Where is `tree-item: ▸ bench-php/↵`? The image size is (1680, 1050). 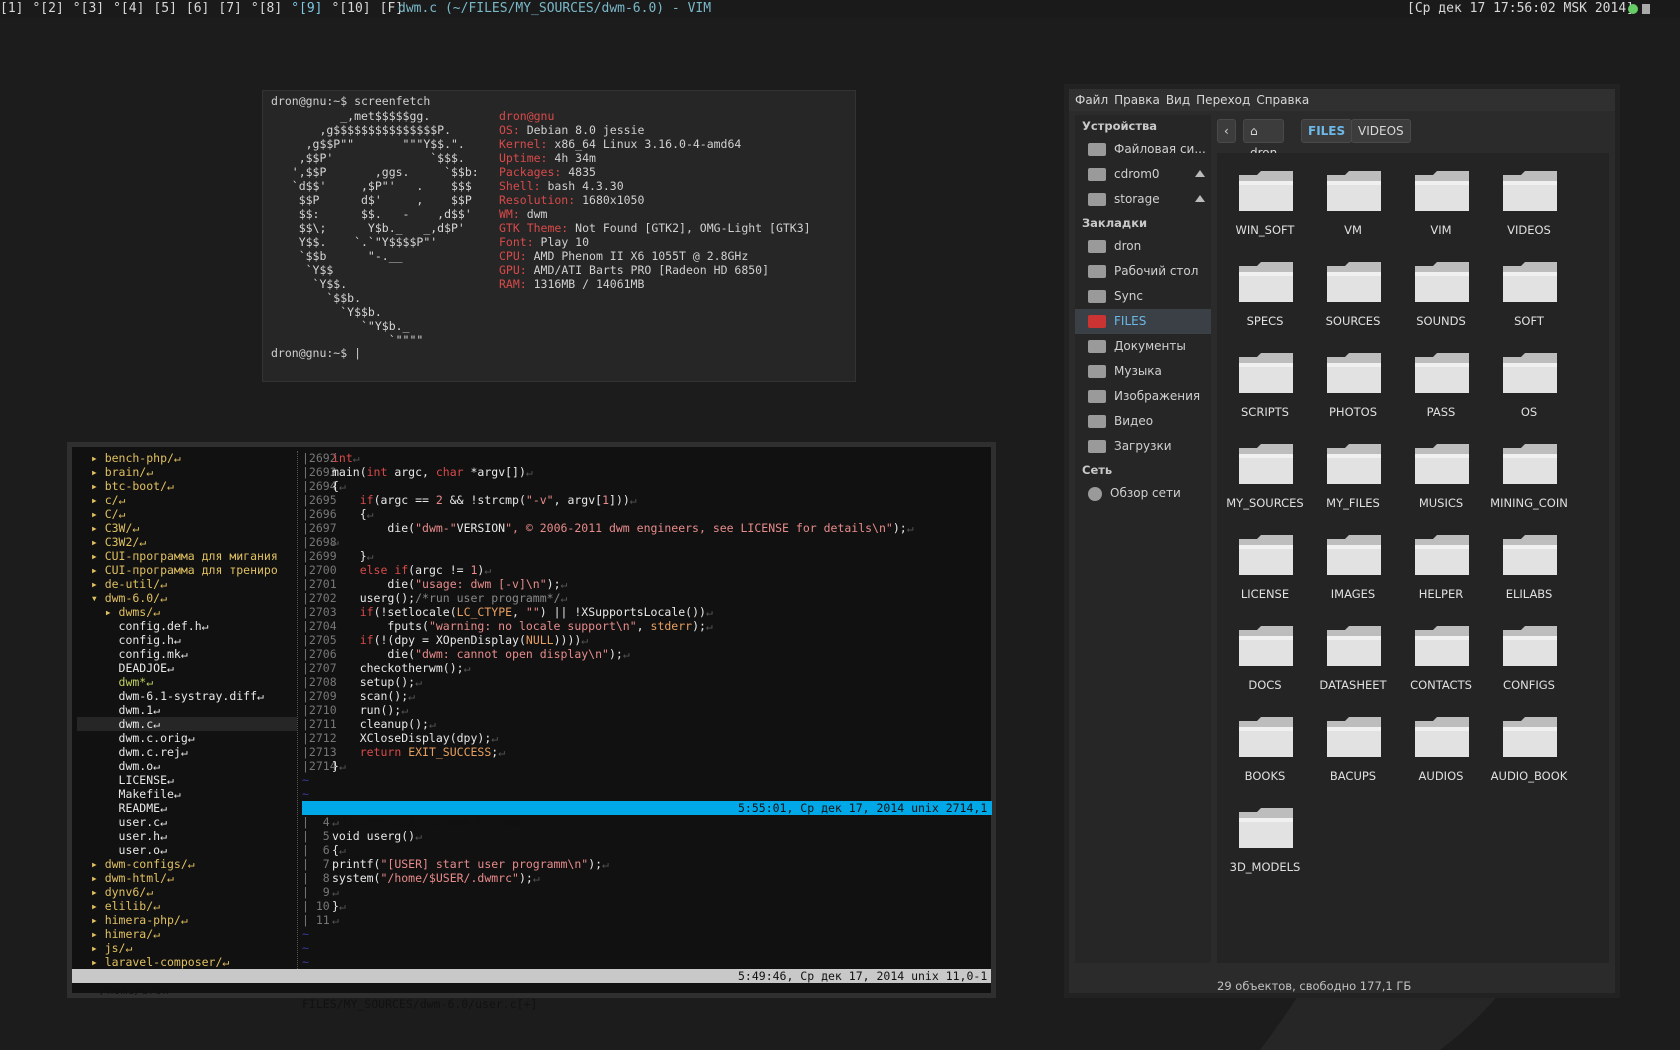 tree-item: ▸ bench-php/↵ is located at coordinates (187, 458).